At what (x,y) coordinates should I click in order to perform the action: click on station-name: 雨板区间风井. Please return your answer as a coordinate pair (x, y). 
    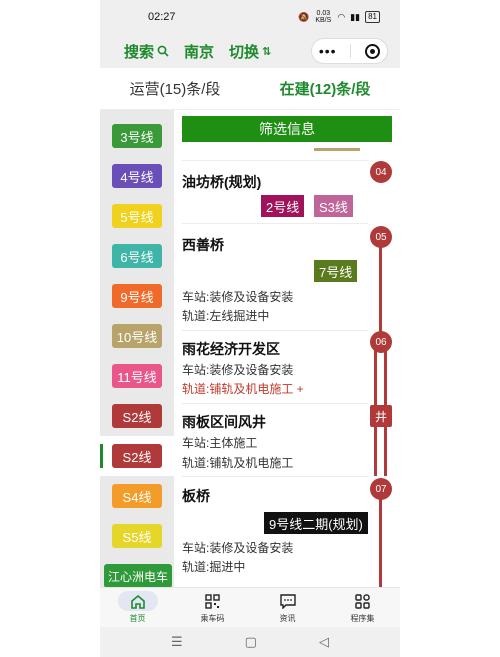
    Looking at the image, I should click on (224, 422).